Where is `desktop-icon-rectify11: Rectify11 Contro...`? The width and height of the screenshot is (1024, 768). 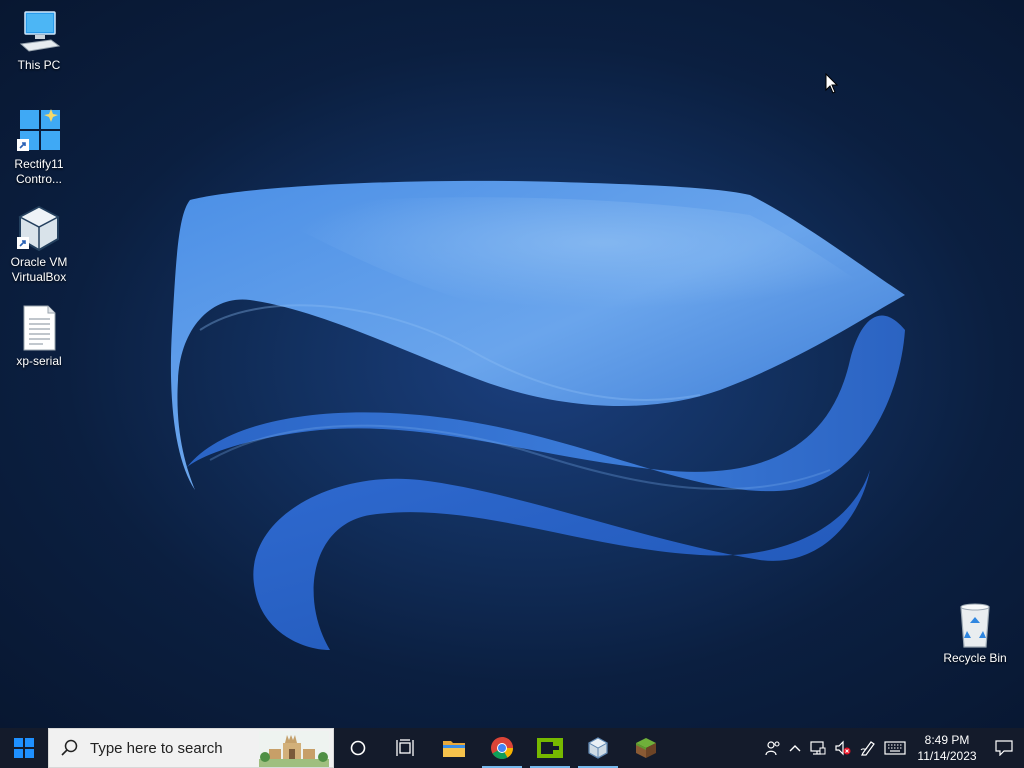
desktop-icon-rectify11: Rectify11 Contro... is located at coordinates (39, 147).